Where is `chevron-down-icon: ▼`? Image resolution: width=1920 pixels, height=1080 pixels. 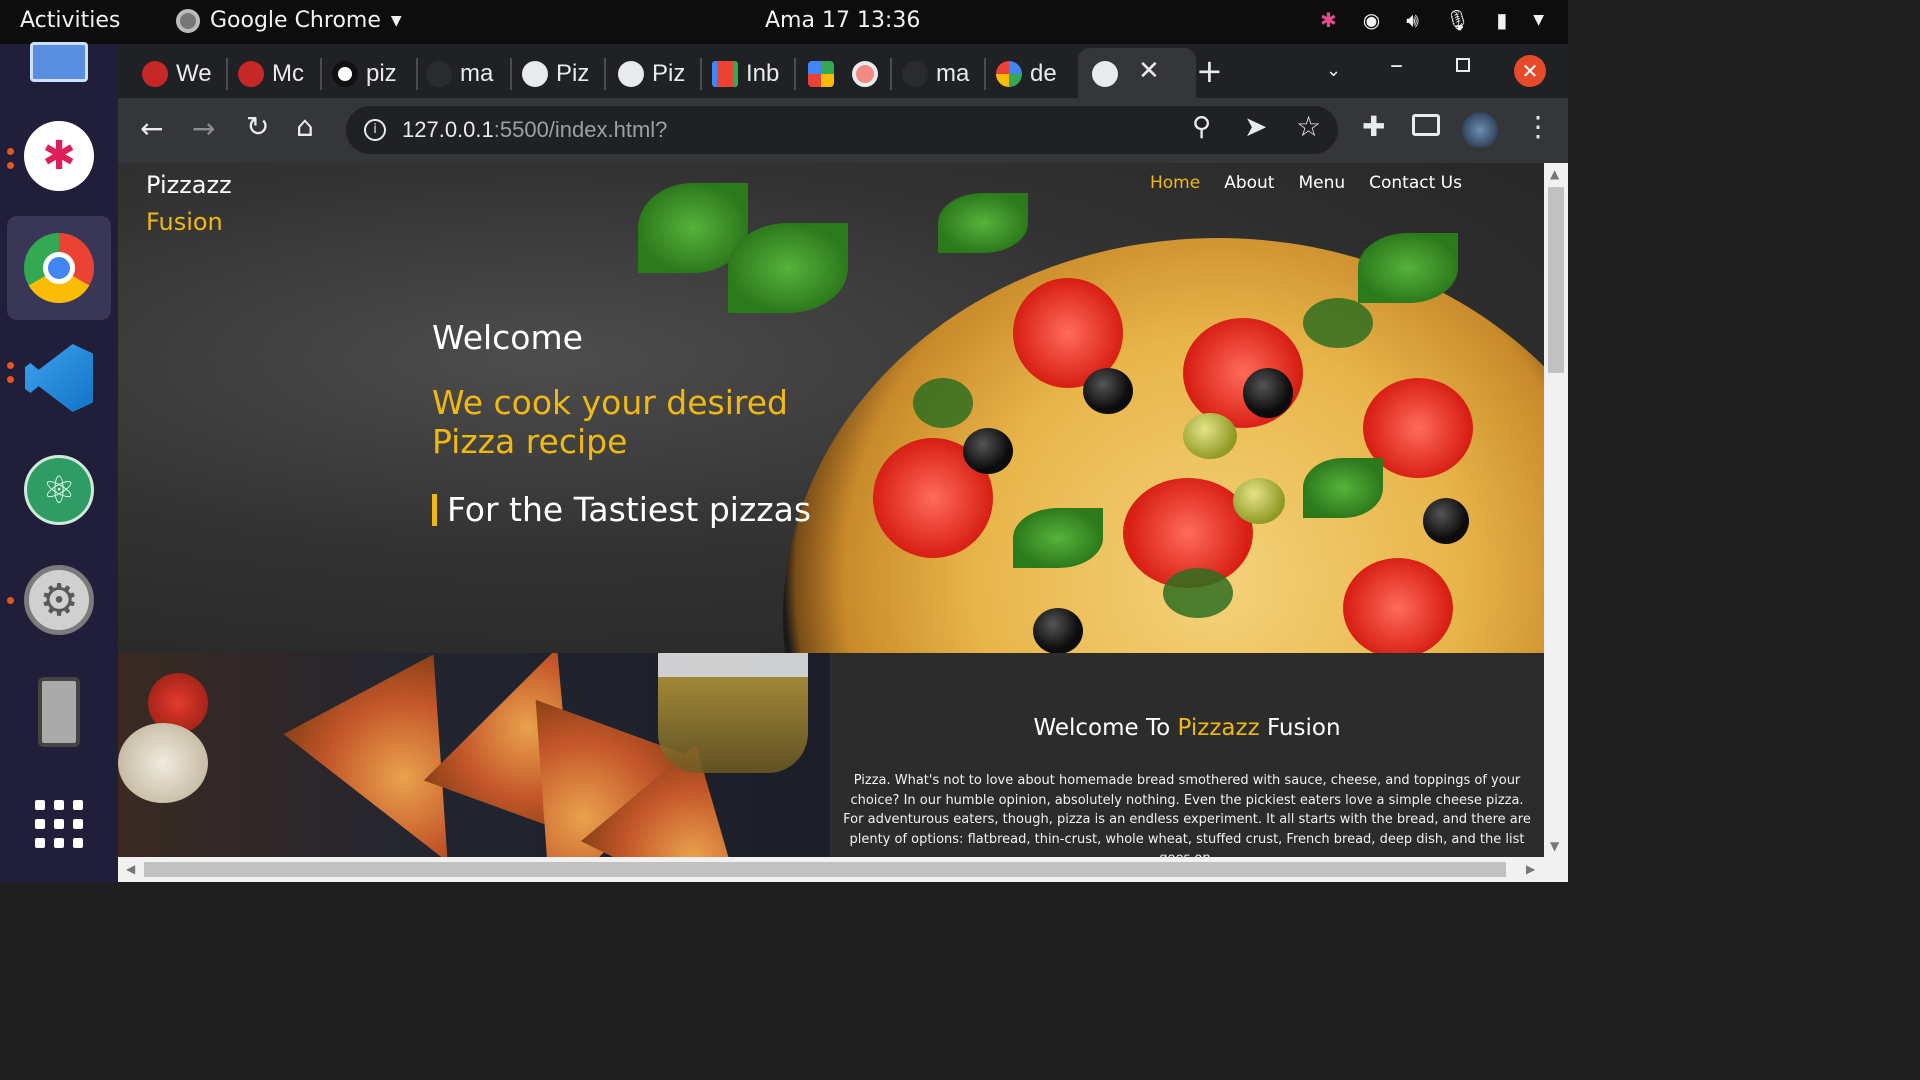 chevron-down-icon: ▼ is located at coordinates (1538, 20).